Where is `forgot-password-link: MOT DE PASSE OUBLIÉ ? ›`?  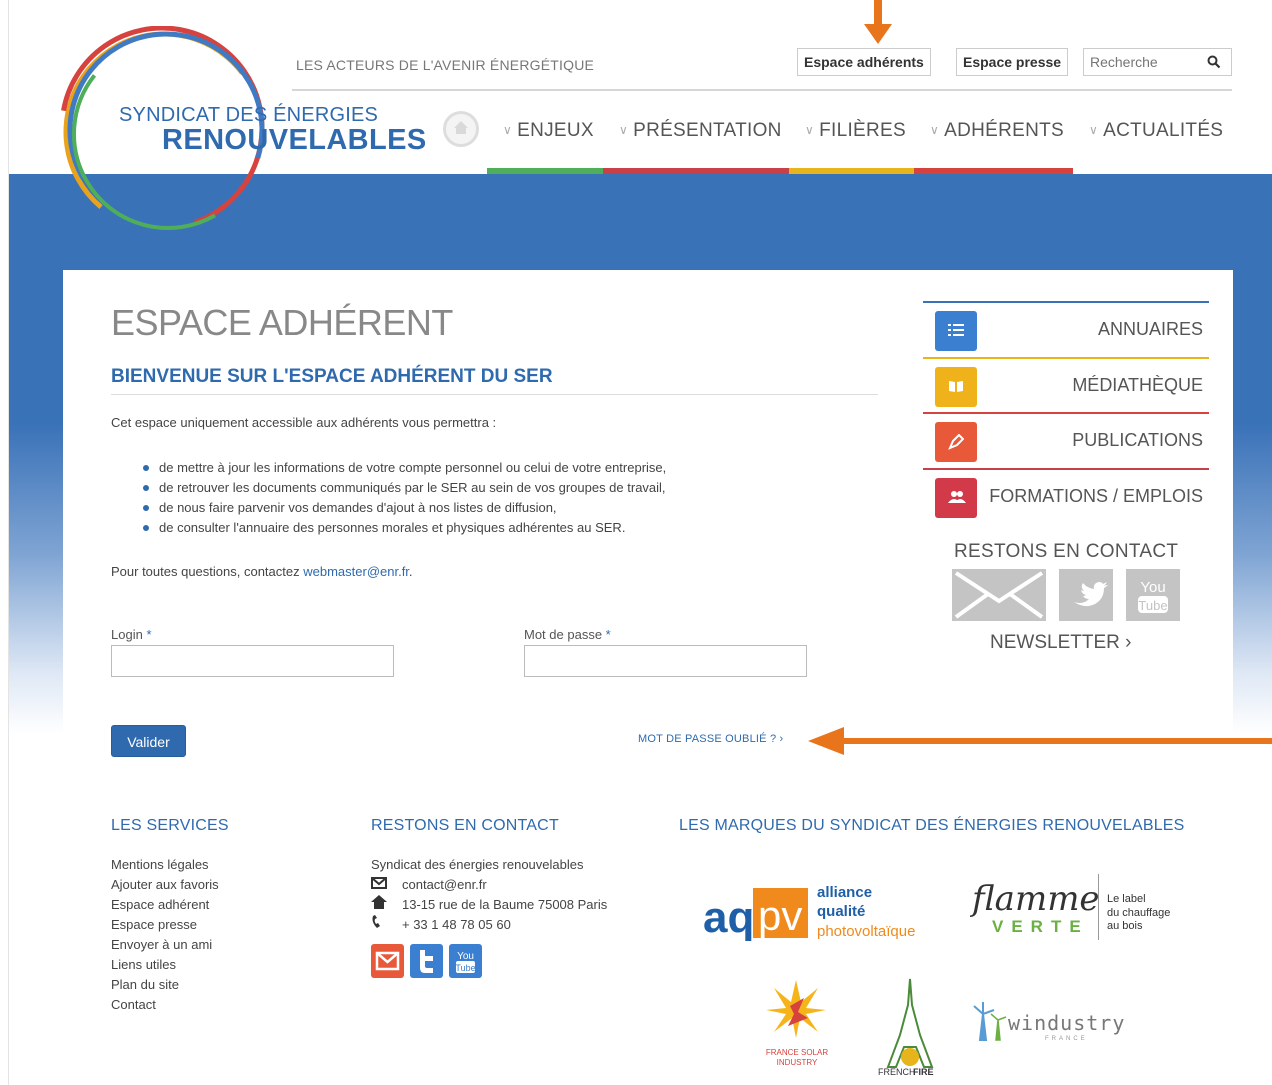 forgot-password-link: MOT DE PASSE OUBLIÉ ? › is located at coordinates (710, 739).